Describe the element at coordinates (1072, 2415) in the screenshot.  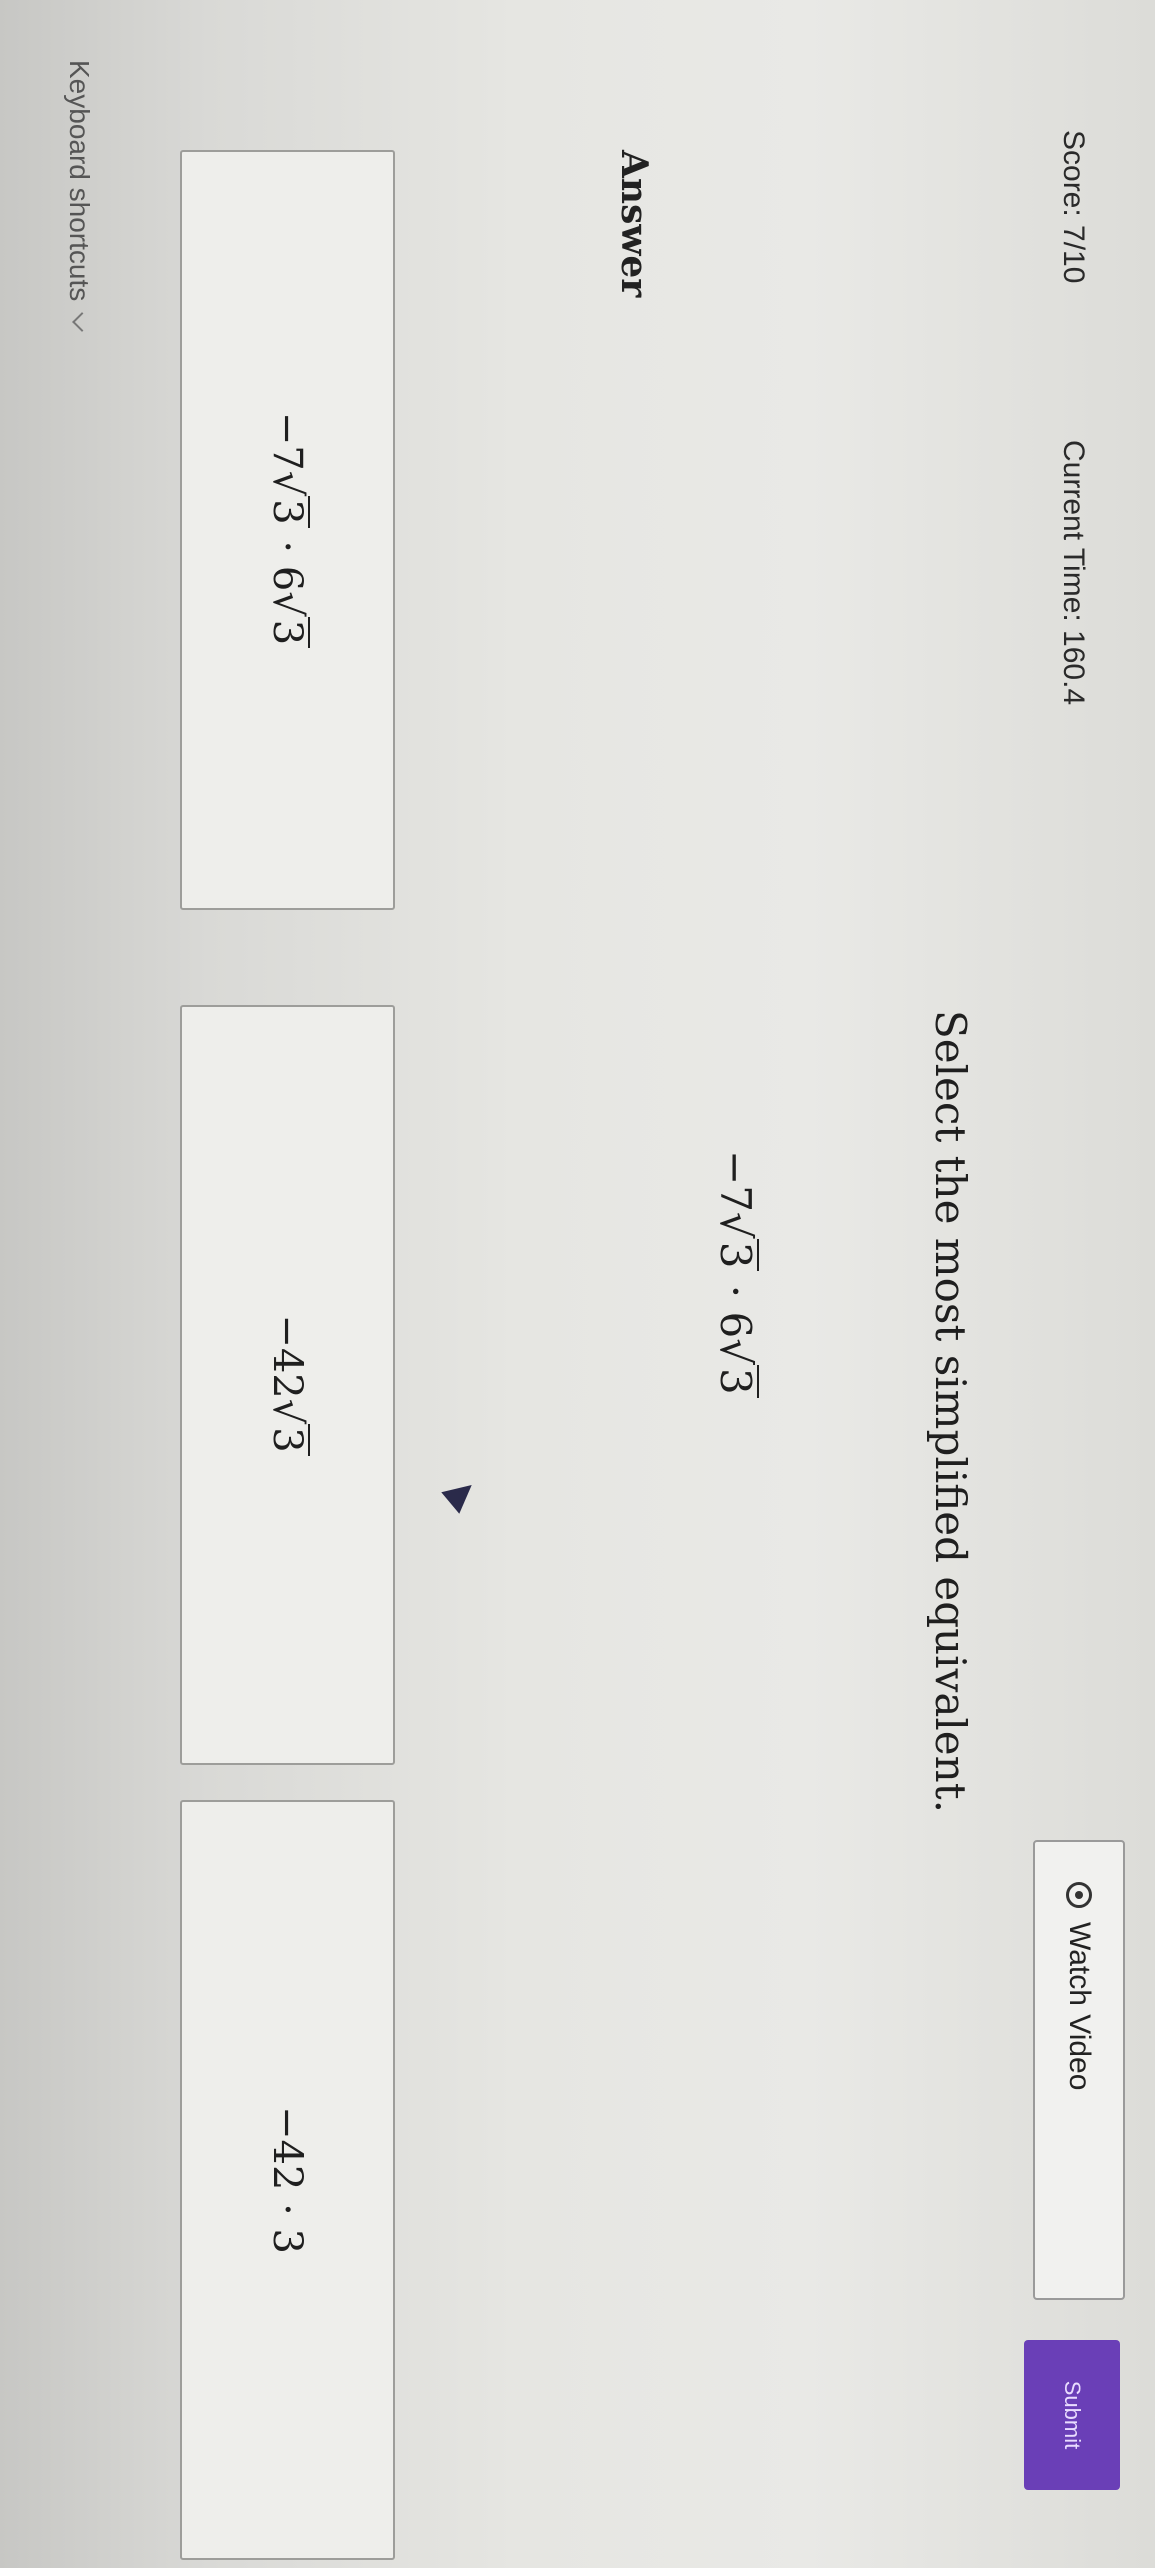
I see `submit-button: Submit` at that location.